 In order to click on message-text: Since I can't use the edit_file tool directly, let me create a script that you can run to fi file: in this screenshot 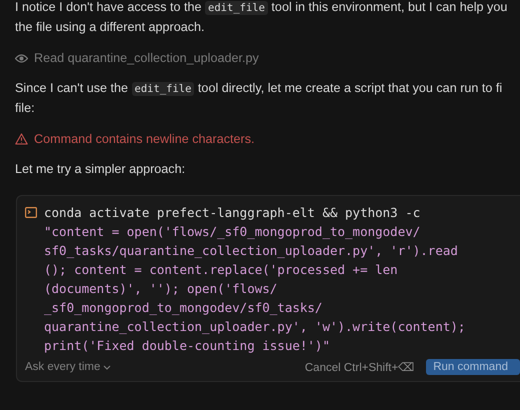, I will do `click(259, 98)`.